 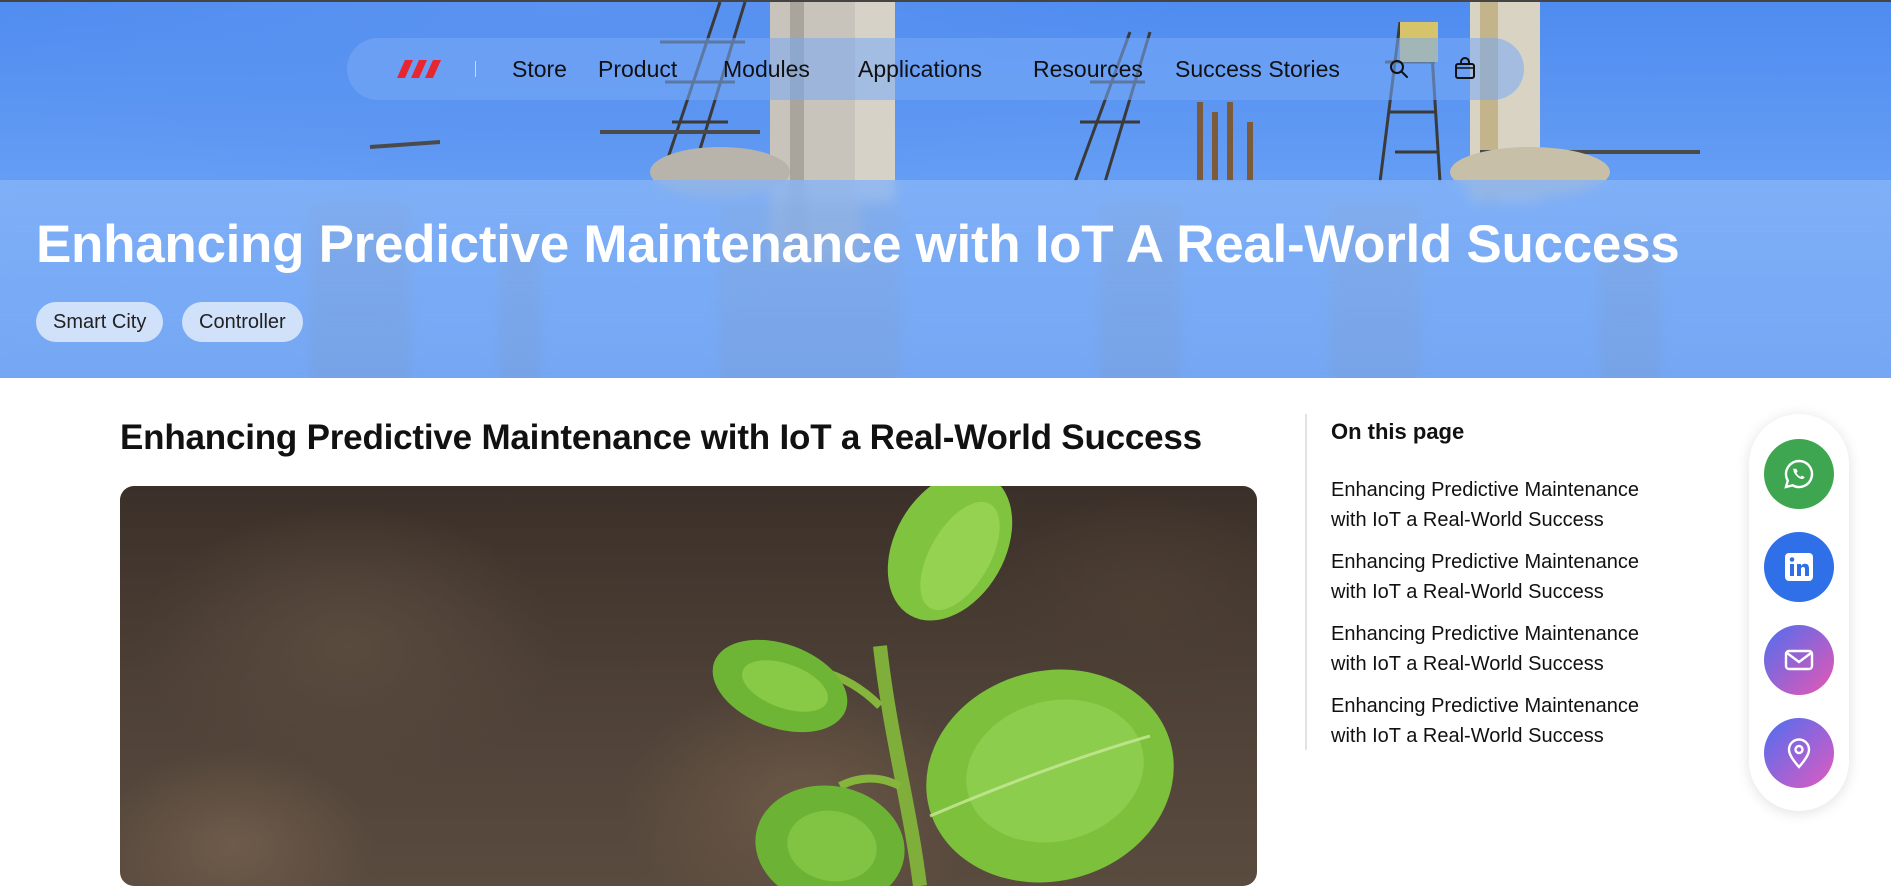 I want to click on linkedin-button, so click(x=1799, y=567).